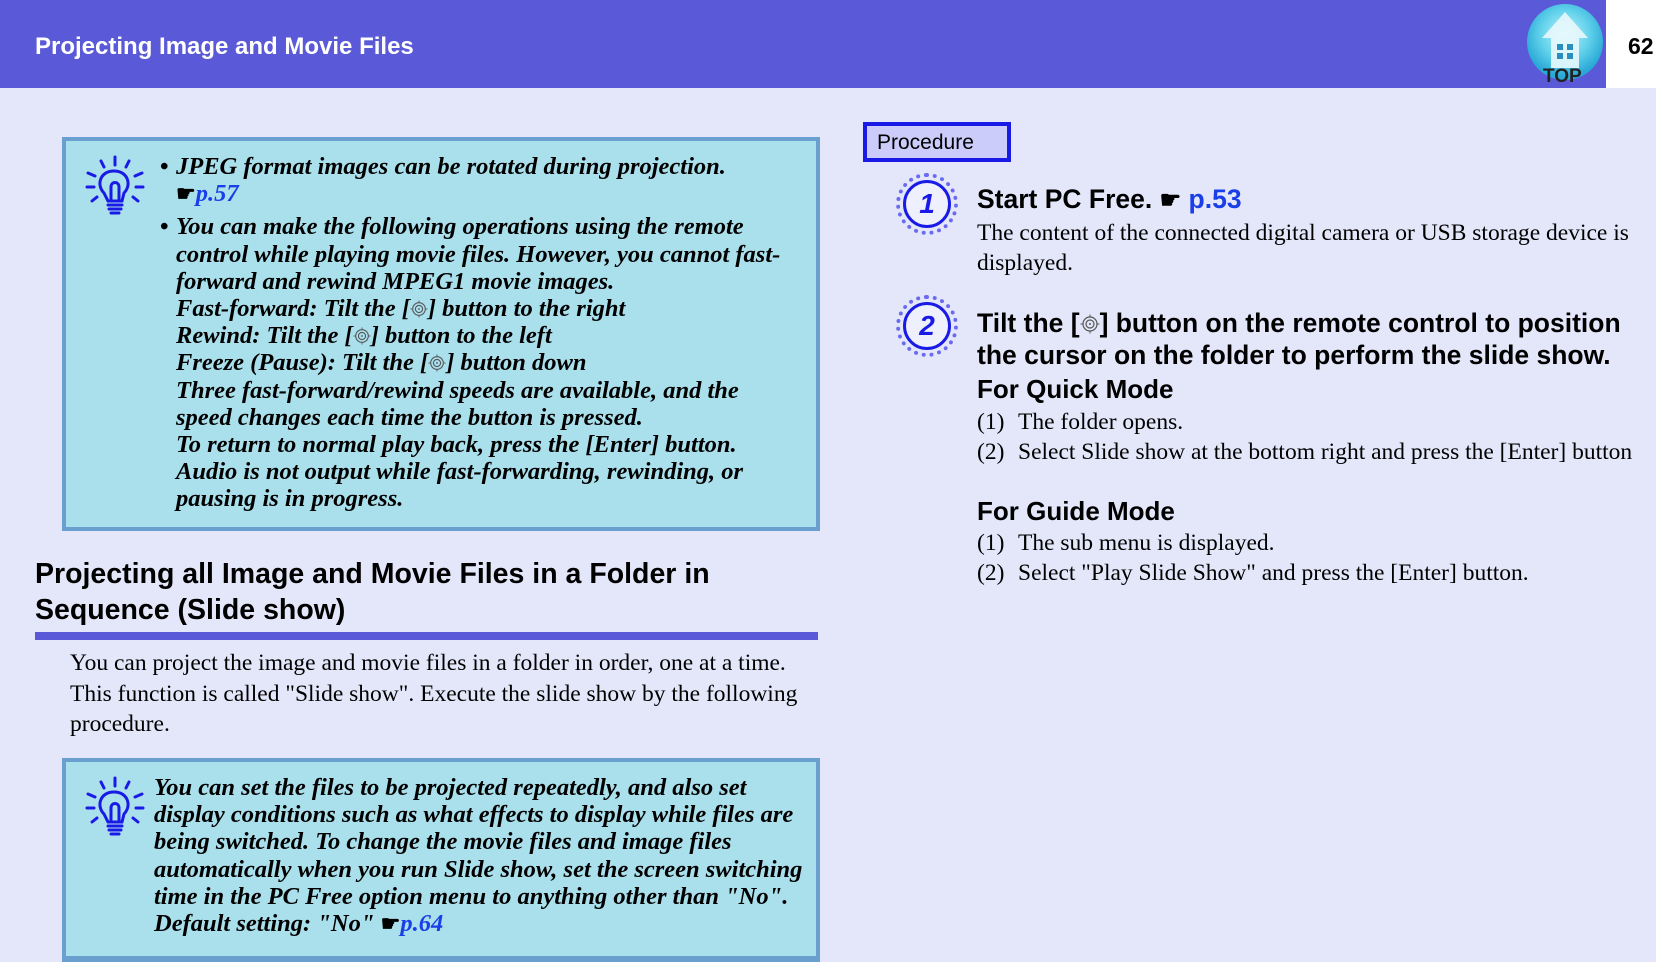  What do you see at coordinates (426, 636) in the screenshot?
I see `section-divider` at bounding box center [426, 636].